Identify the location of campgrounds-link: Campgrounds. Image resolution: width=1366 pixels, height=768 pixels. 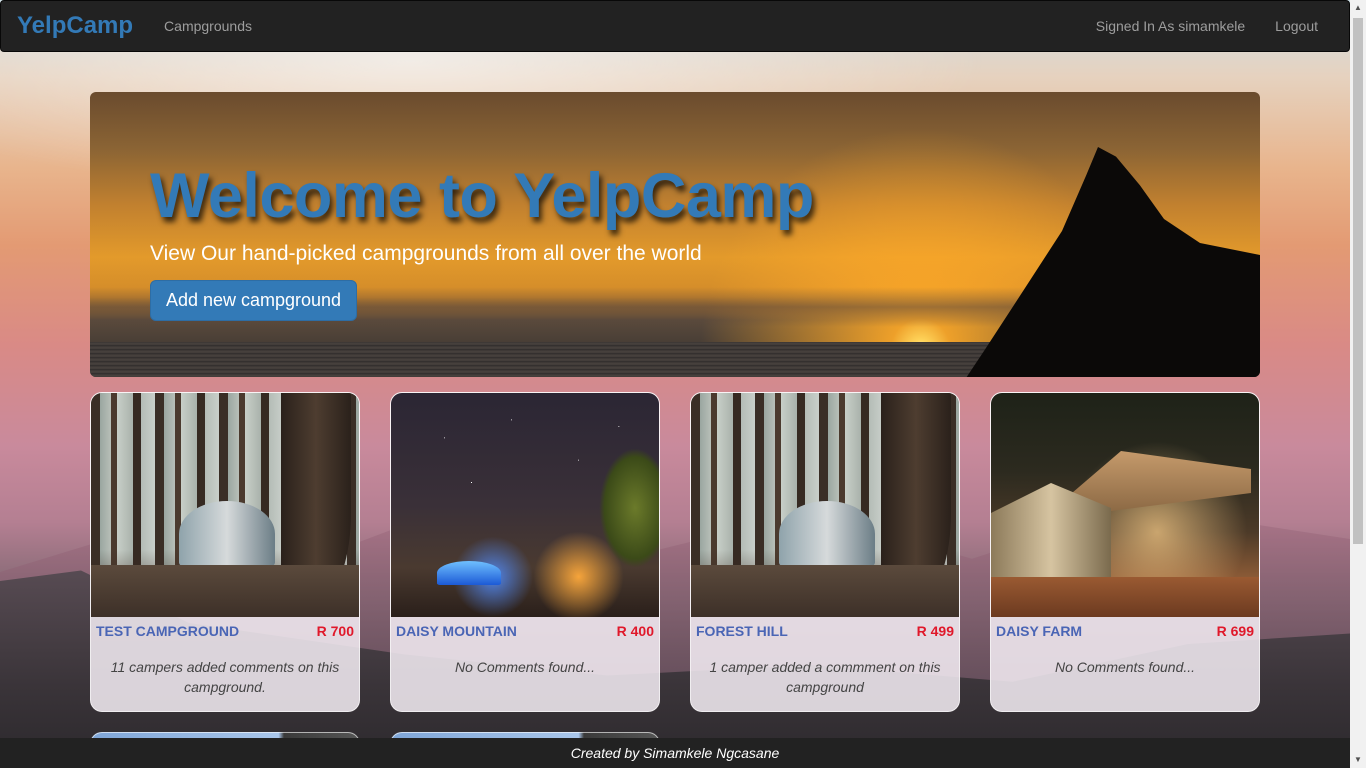
(208, 26).